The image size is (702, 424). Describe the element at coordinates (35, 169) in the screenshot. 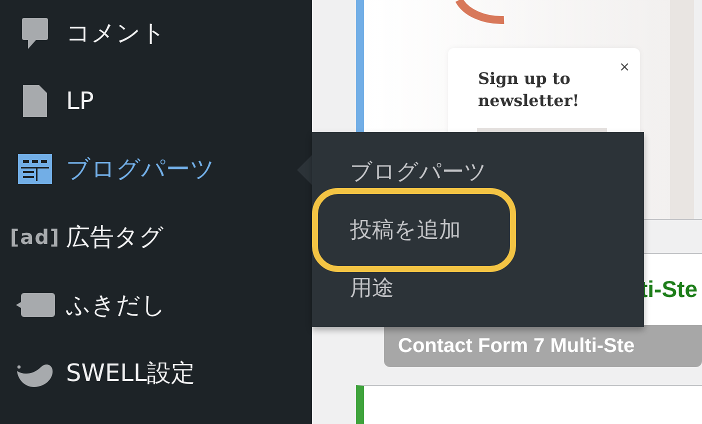

I see `grid-icon` at that location.